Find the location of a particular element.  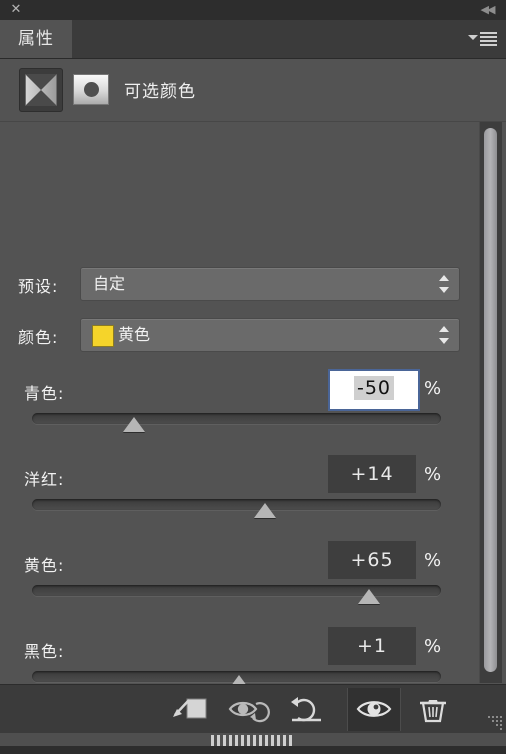

toggle-previous-state-icon is located at coordinates (249, 712).